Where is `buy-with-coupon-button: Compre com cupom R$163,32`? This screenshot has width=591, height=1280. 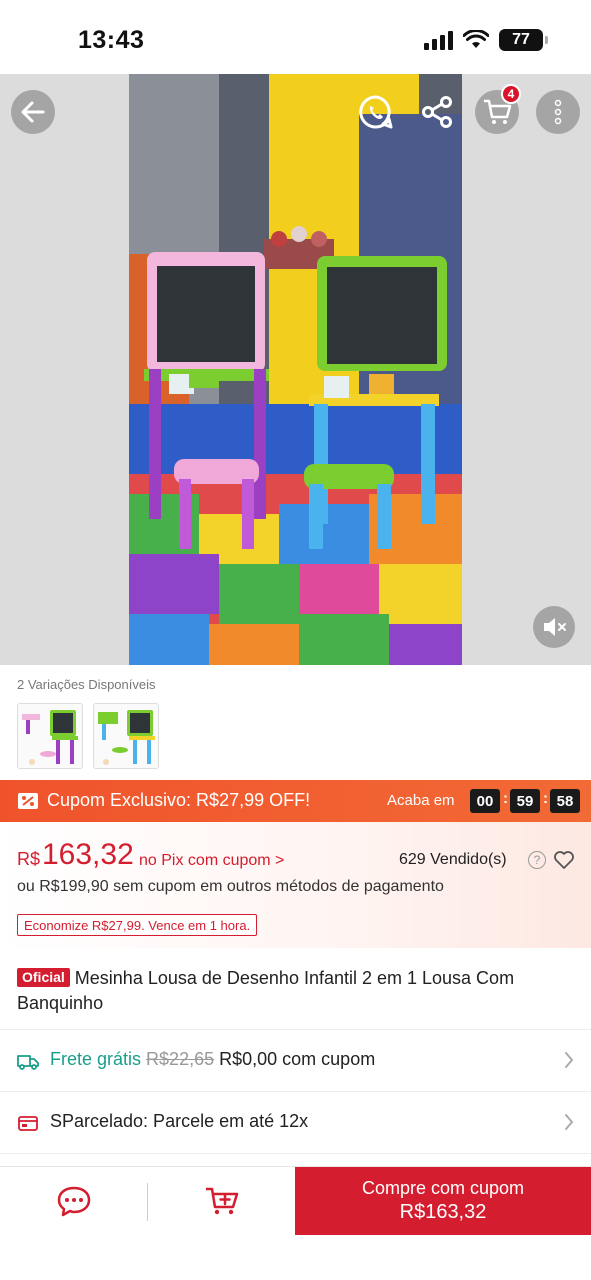
buy-with-coupon-button: Compre com cupom R$163,32 is located at coordinates (443, 1201).